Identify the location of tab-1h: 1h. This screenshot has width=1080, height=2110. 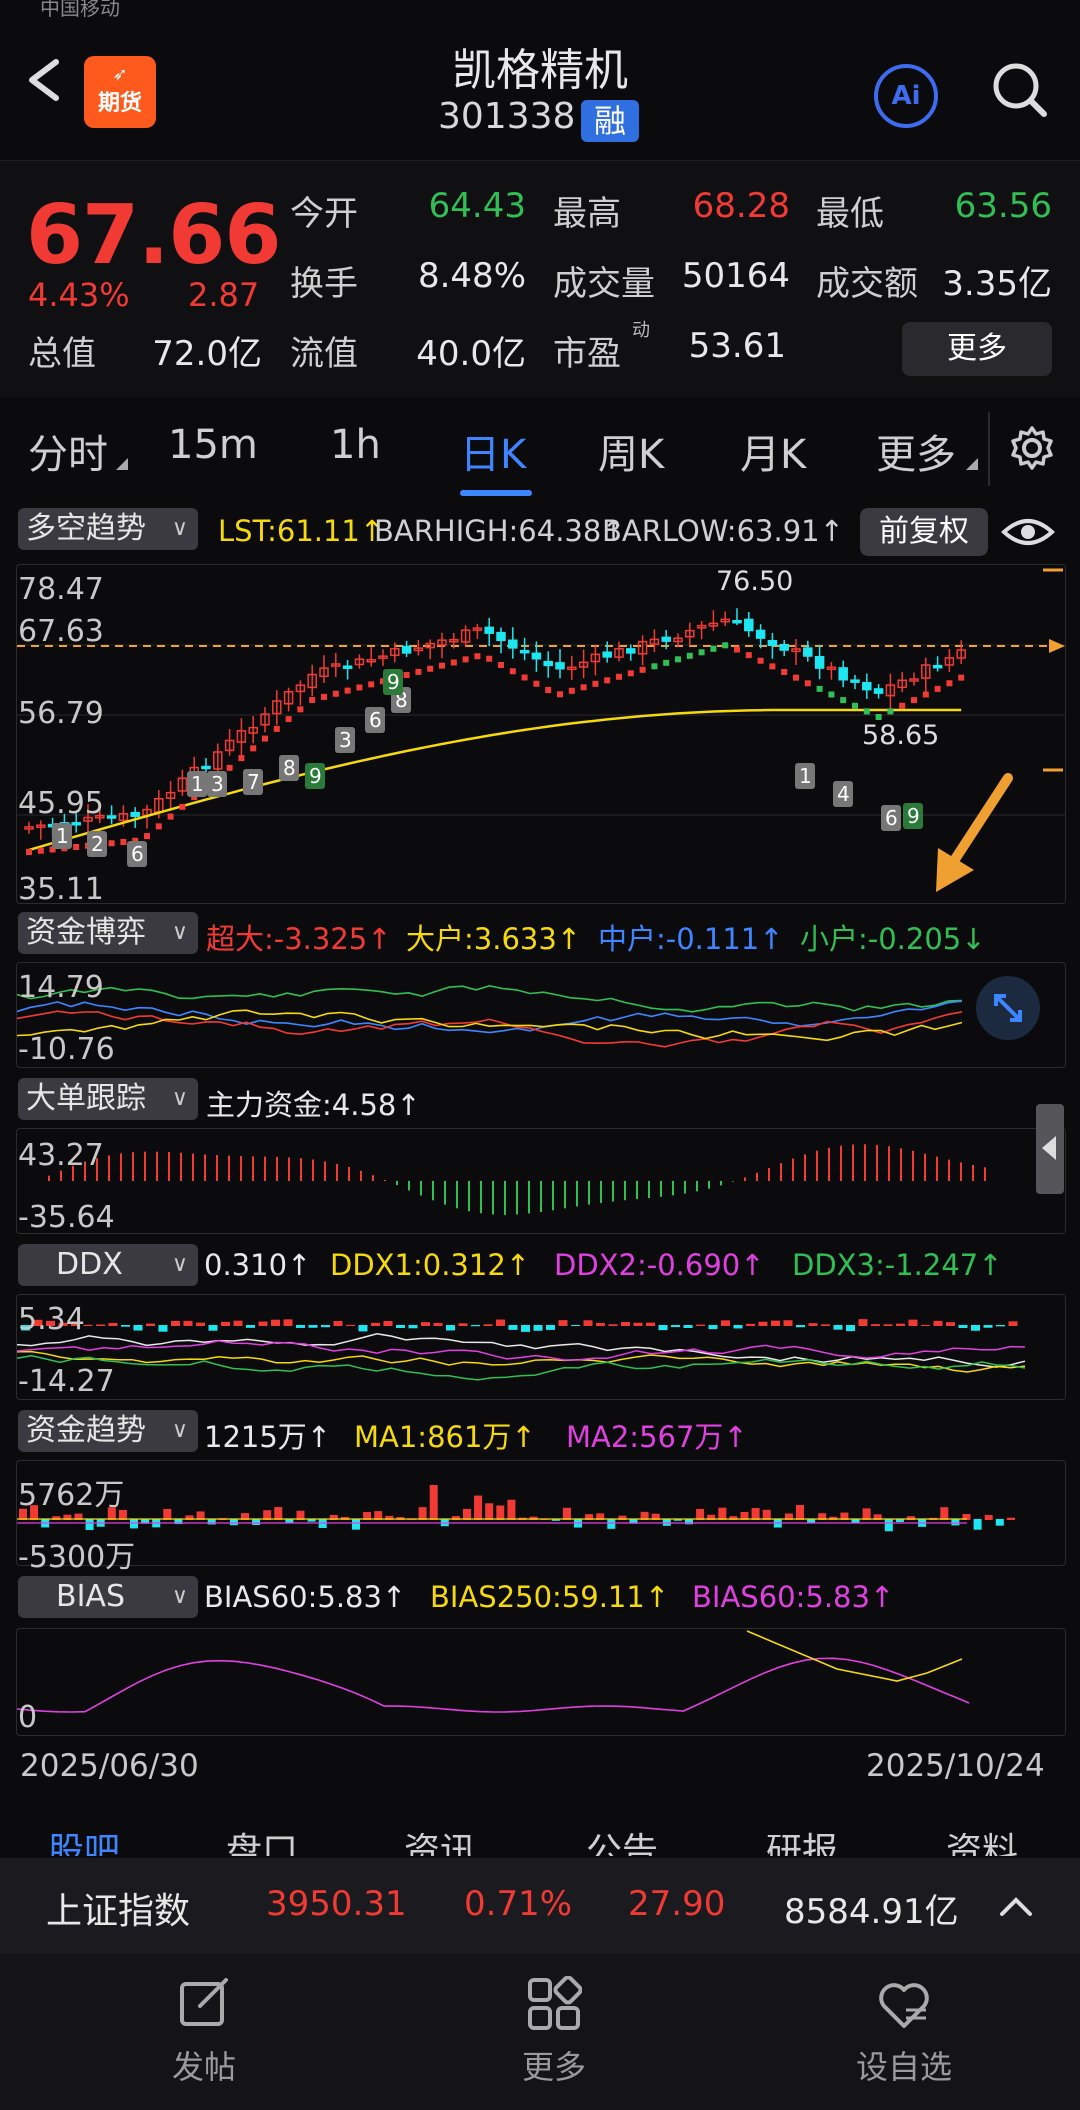
(355, 445).